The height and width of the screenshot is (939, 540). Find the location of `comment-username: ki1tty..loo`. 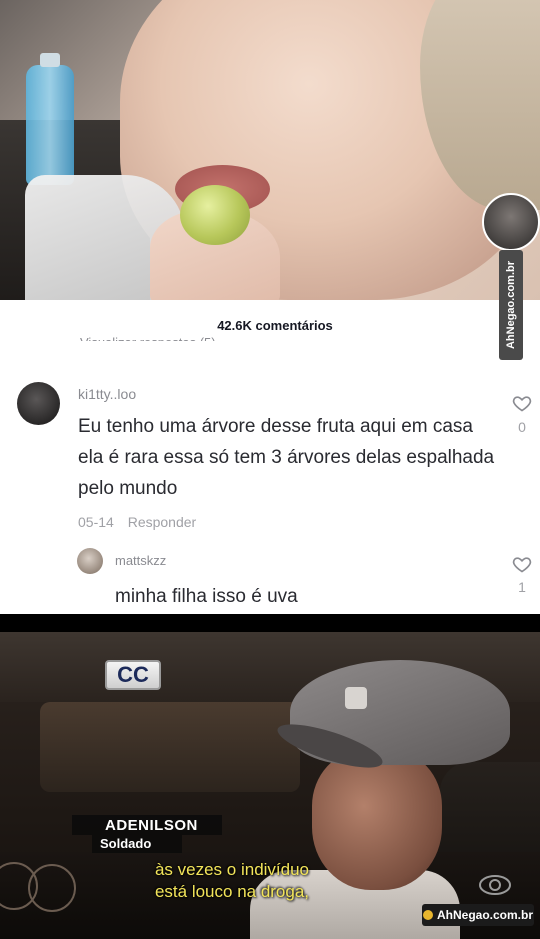

comment-username: ki1tty..loo is located at coordinates (107, 394).